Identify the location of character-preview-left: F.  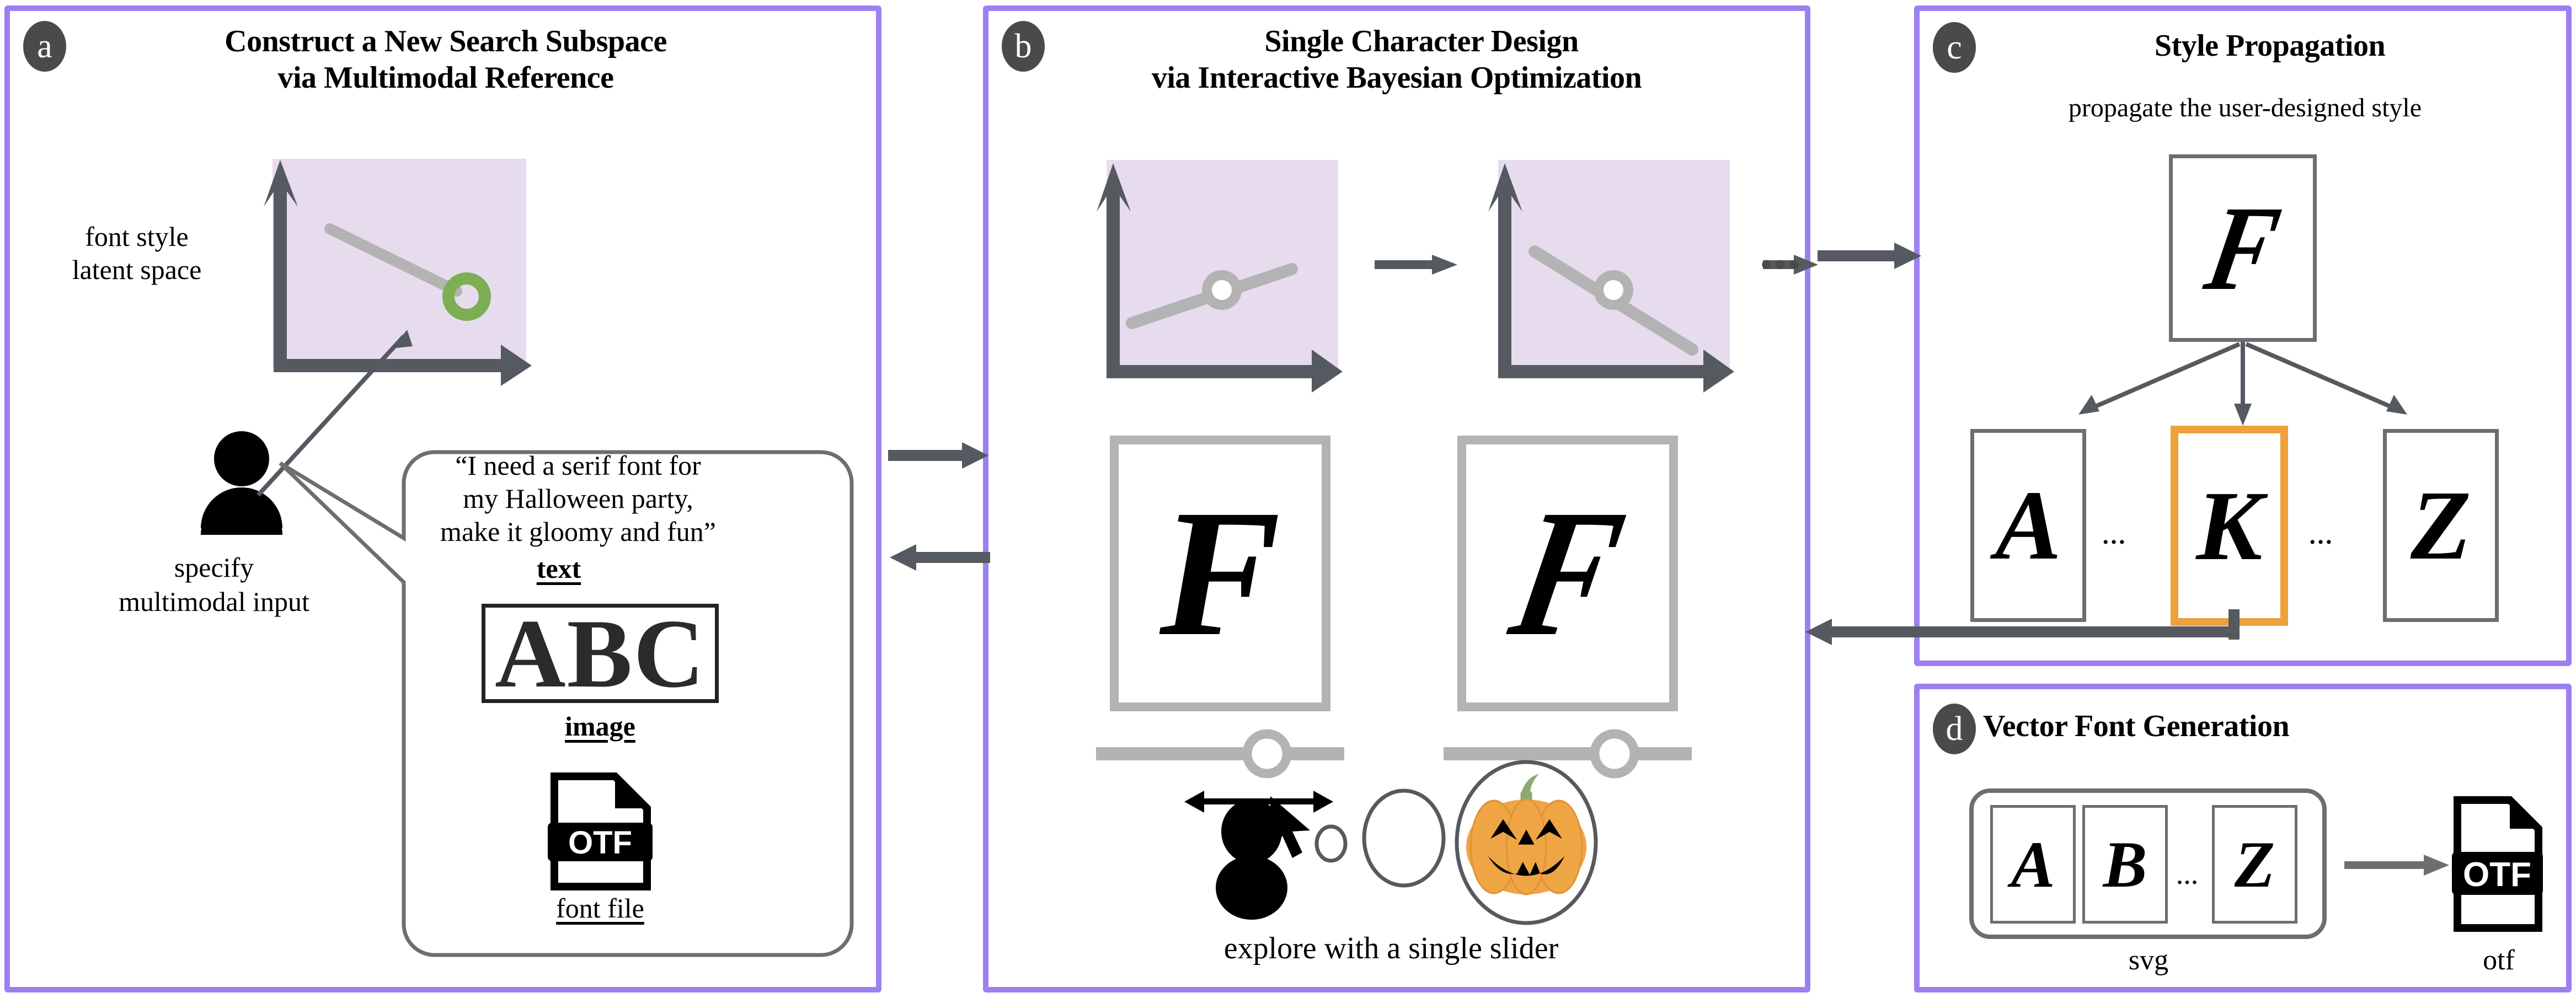
(1220, 573).